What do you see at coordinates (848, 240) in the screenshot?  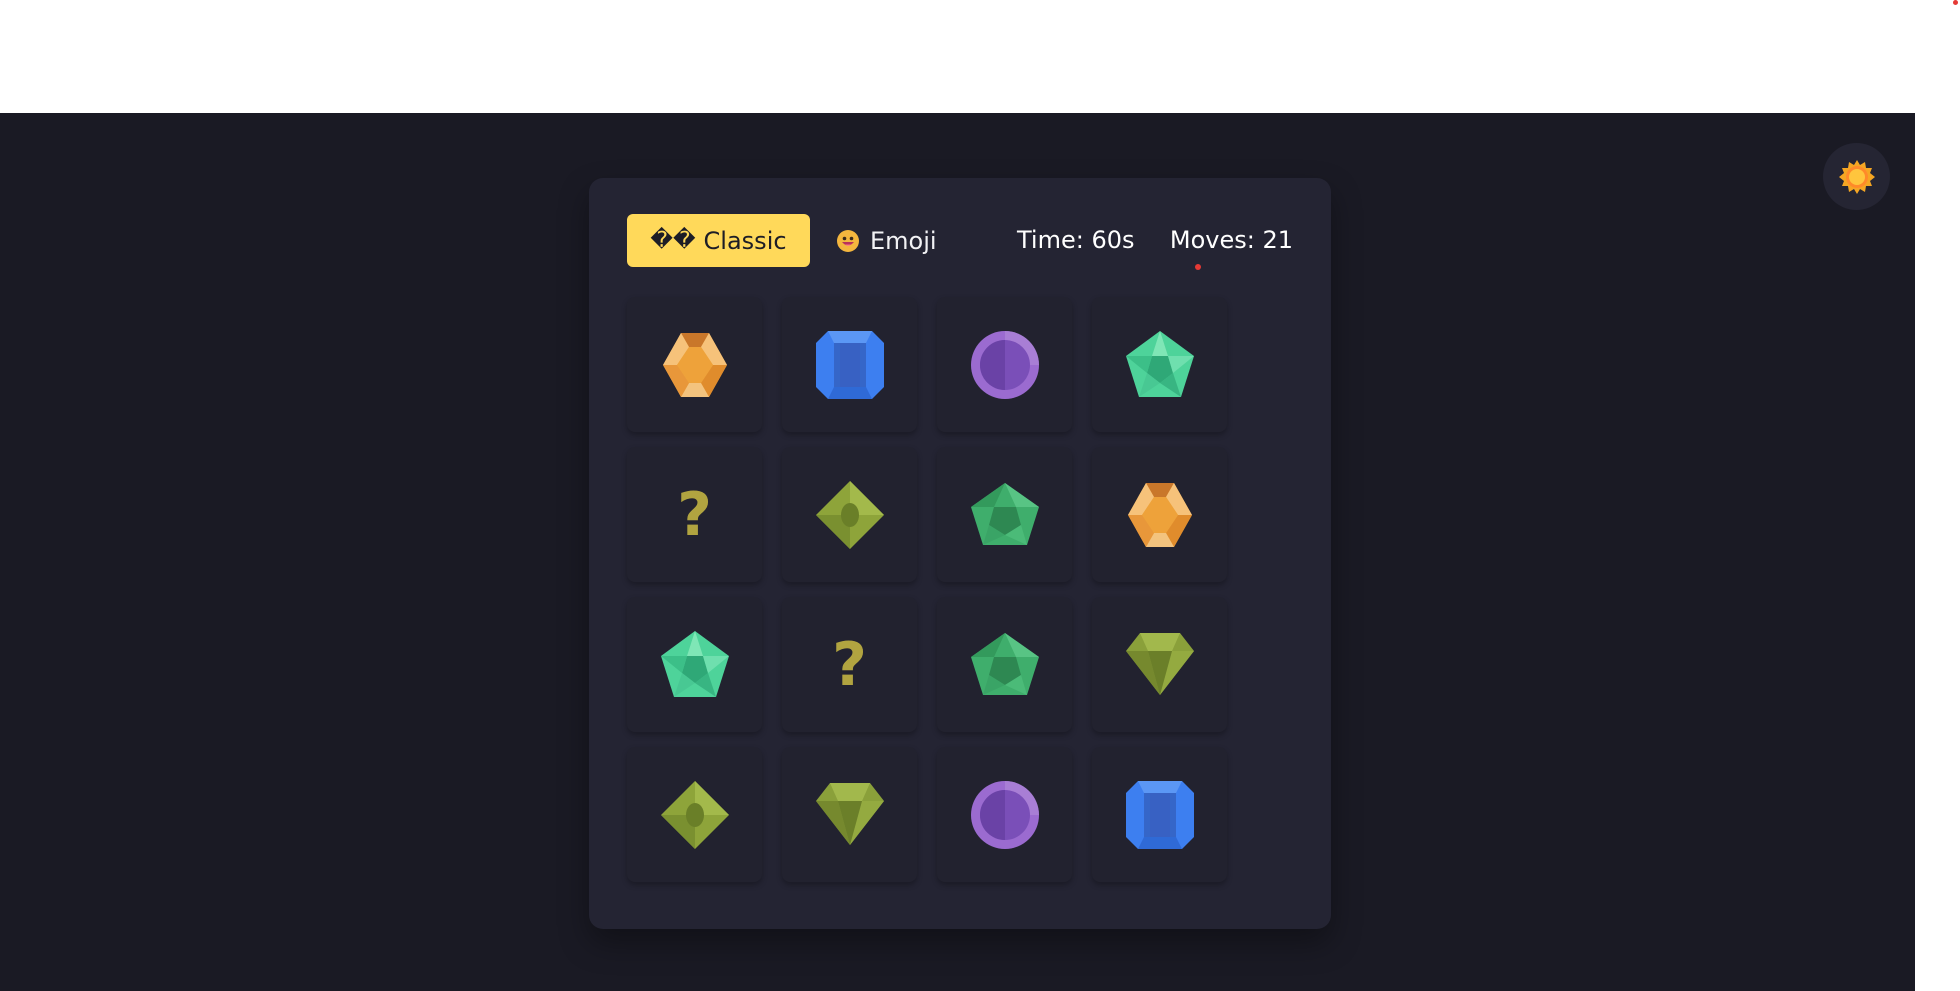 I see `smiley-icon` at bounding box center [848, 240].